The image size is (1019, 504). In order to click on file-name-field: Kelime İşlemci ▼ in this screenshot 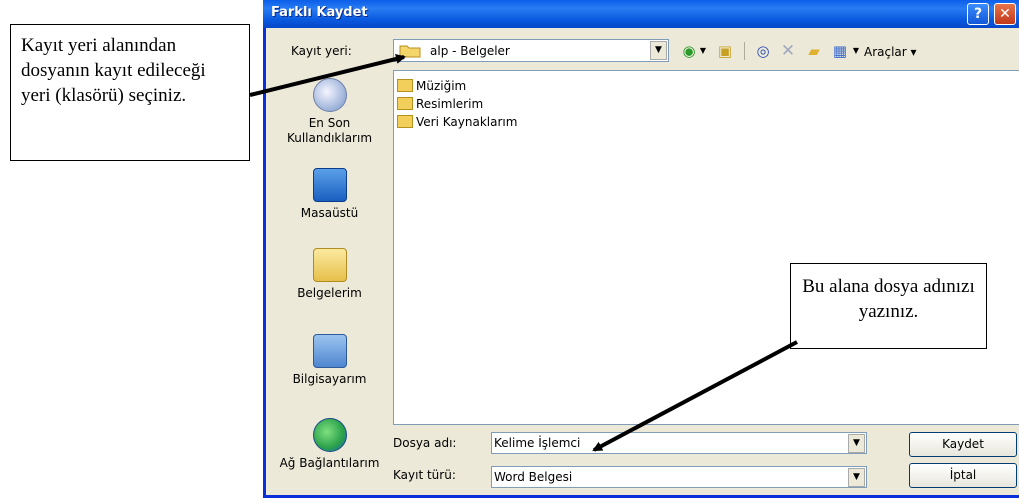, I will do `click(679, 443)`.